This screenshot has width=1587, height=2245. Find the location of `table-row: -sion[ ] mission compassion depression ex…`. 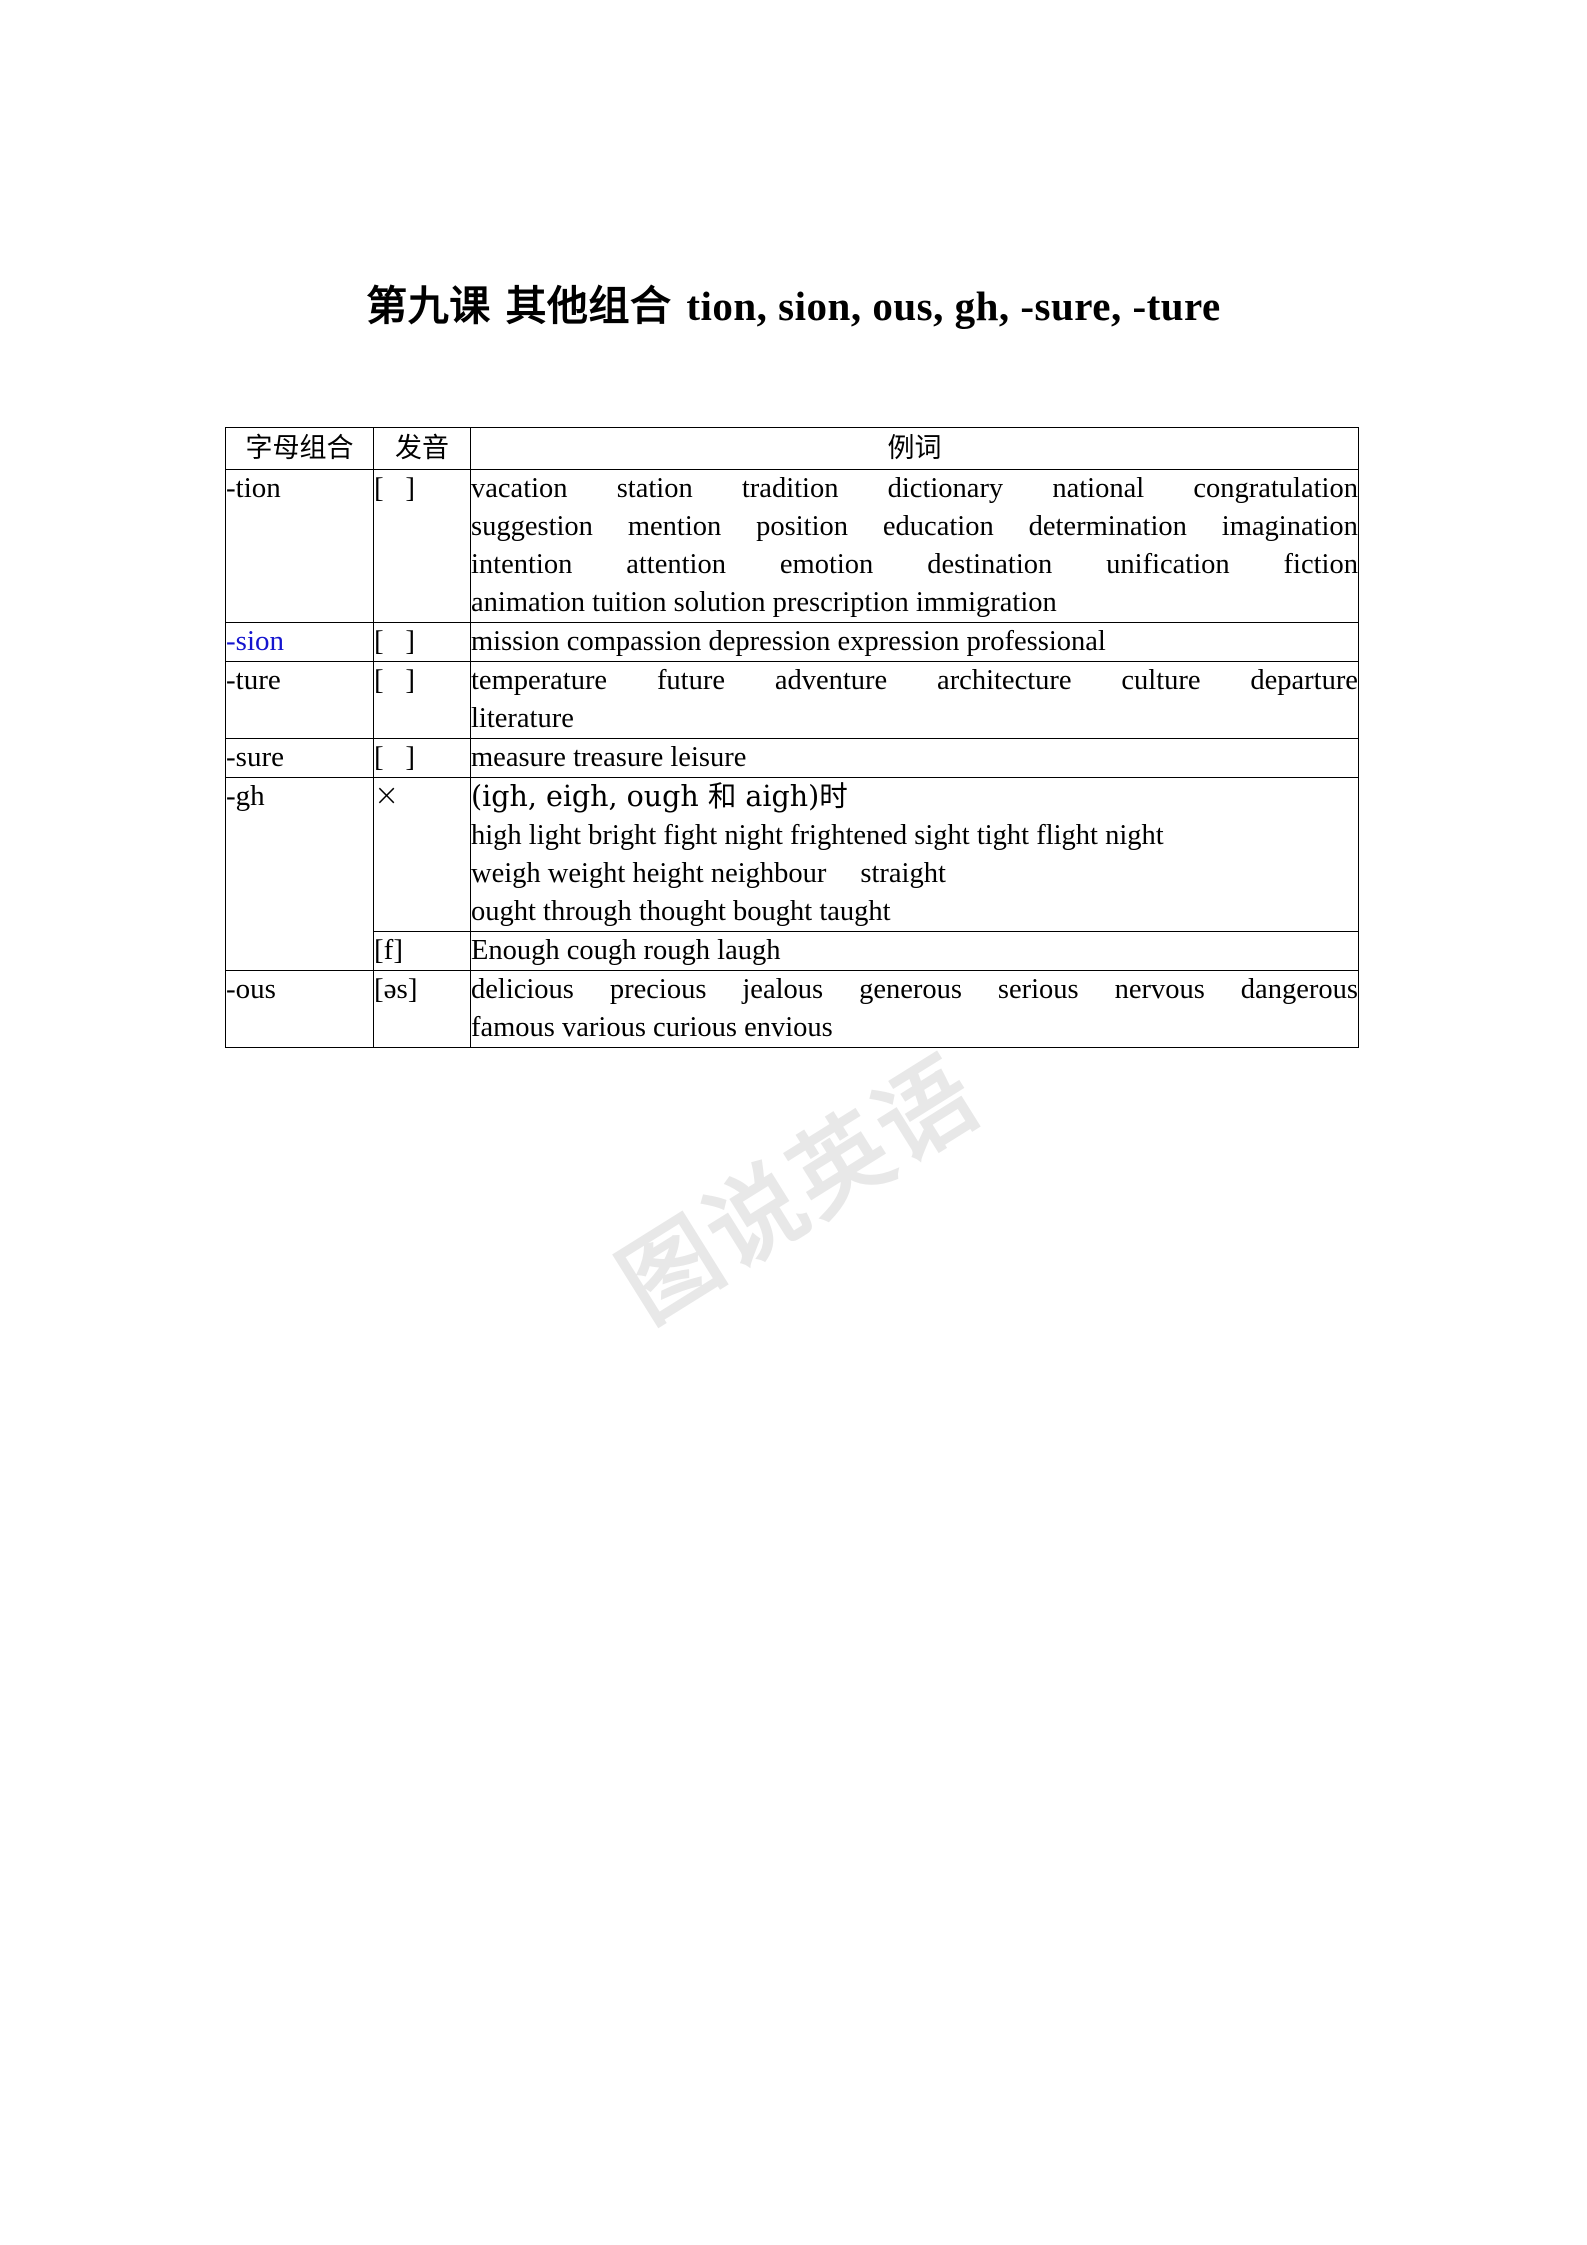

table-row: -sion[ ] mission compassion depression ex… is located at coordinates (792, 642).